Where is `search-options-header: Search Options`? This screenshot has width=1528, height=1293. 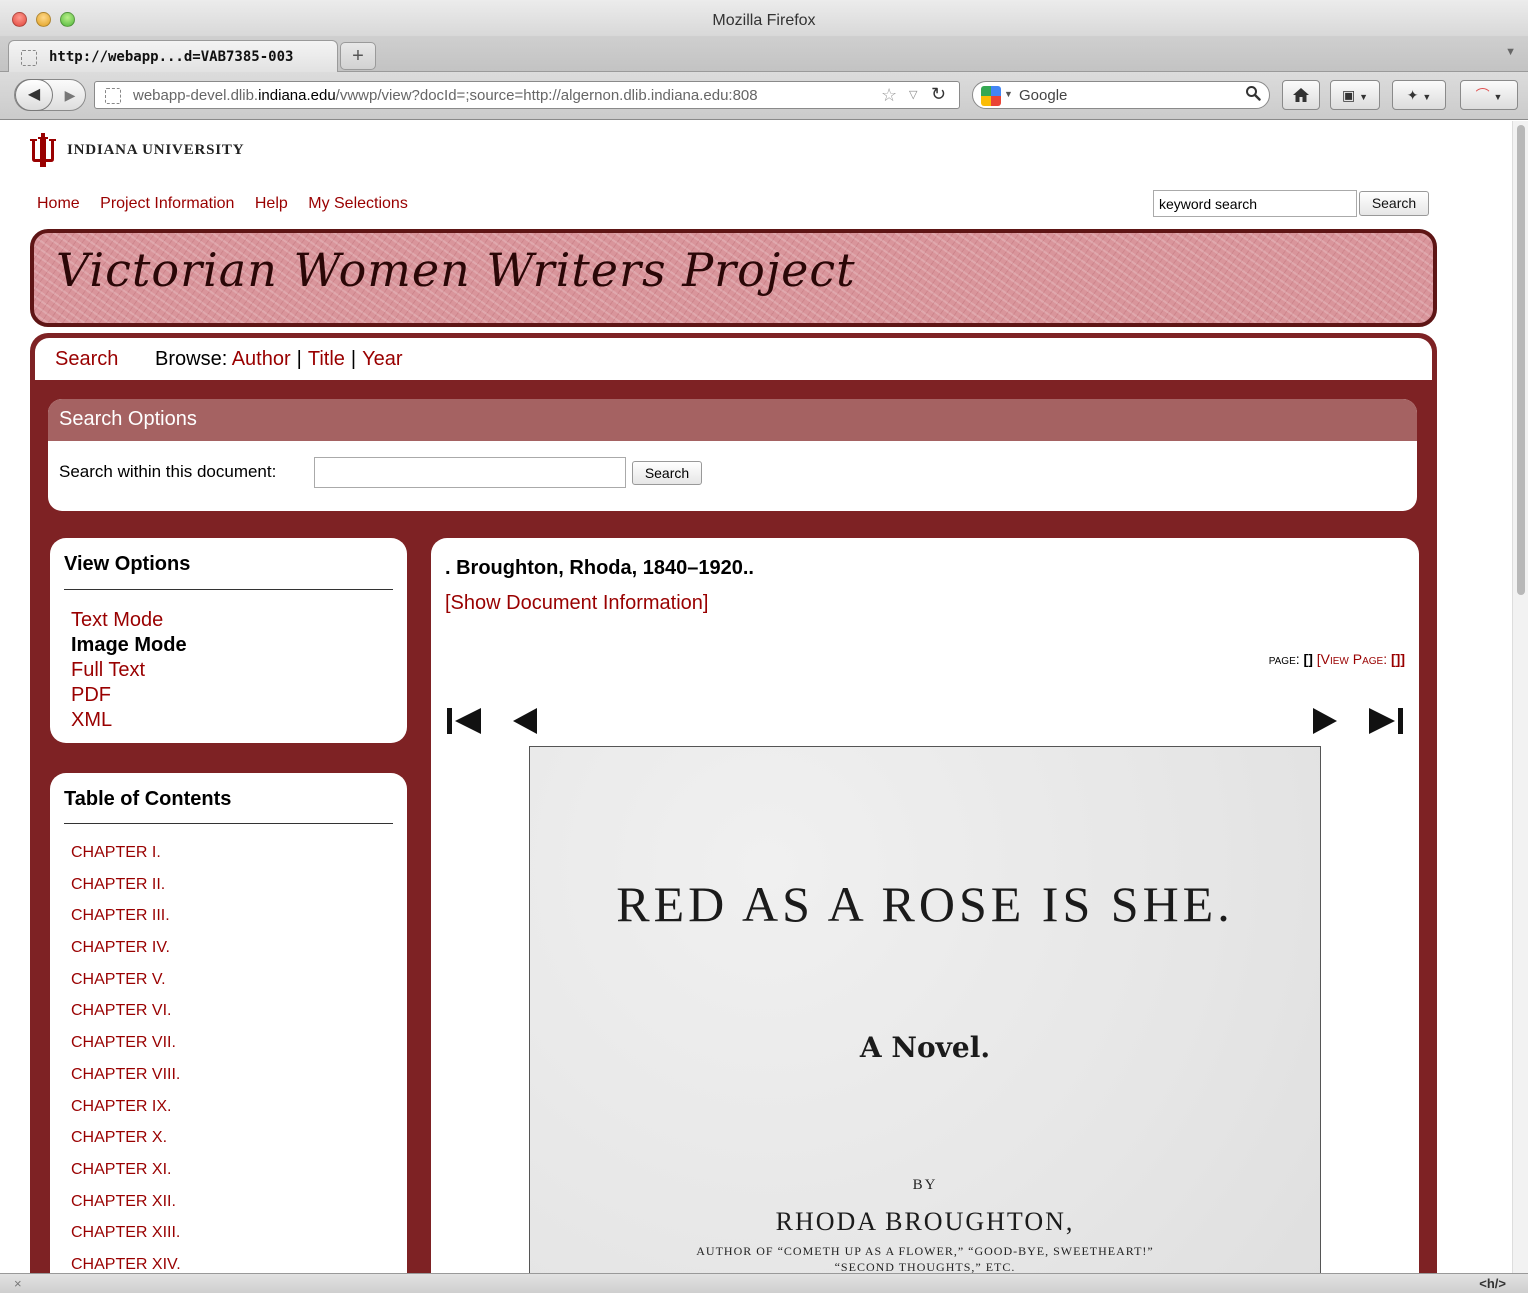 search-options-header: Search Options is located at coordinates (732, 420).